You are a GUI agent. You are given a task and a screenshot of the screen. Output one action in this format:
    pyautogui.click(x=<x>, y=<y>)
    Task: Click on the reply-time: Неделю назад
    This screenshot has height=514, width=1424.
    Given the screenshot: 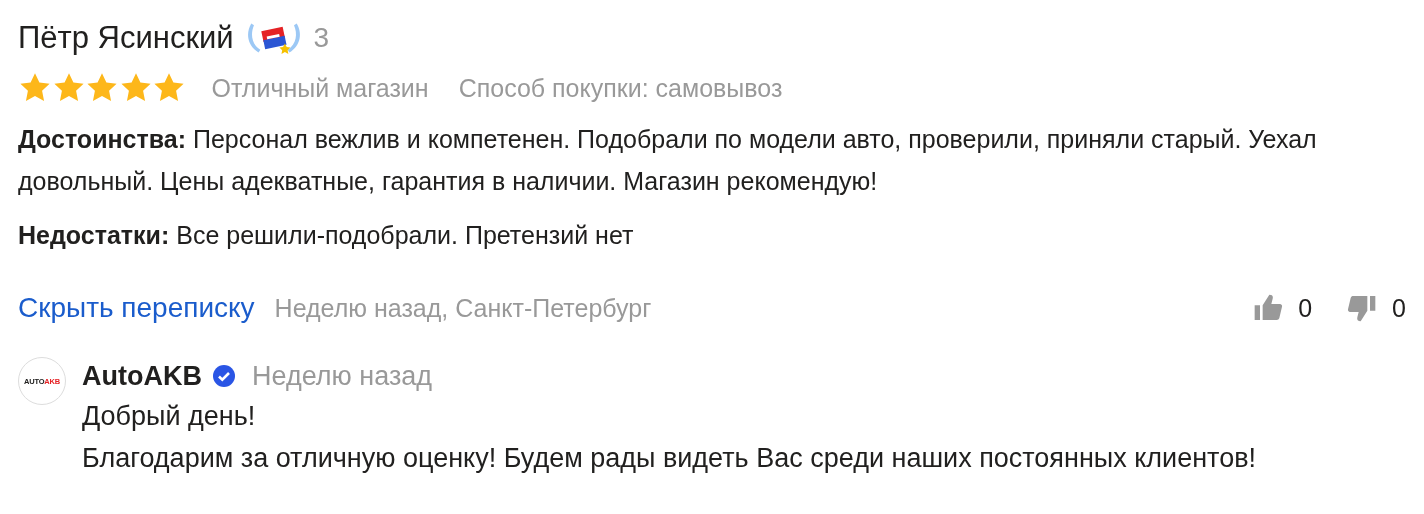 What is the action you would take?
    pyautogui.click(x=342, y=376)
    